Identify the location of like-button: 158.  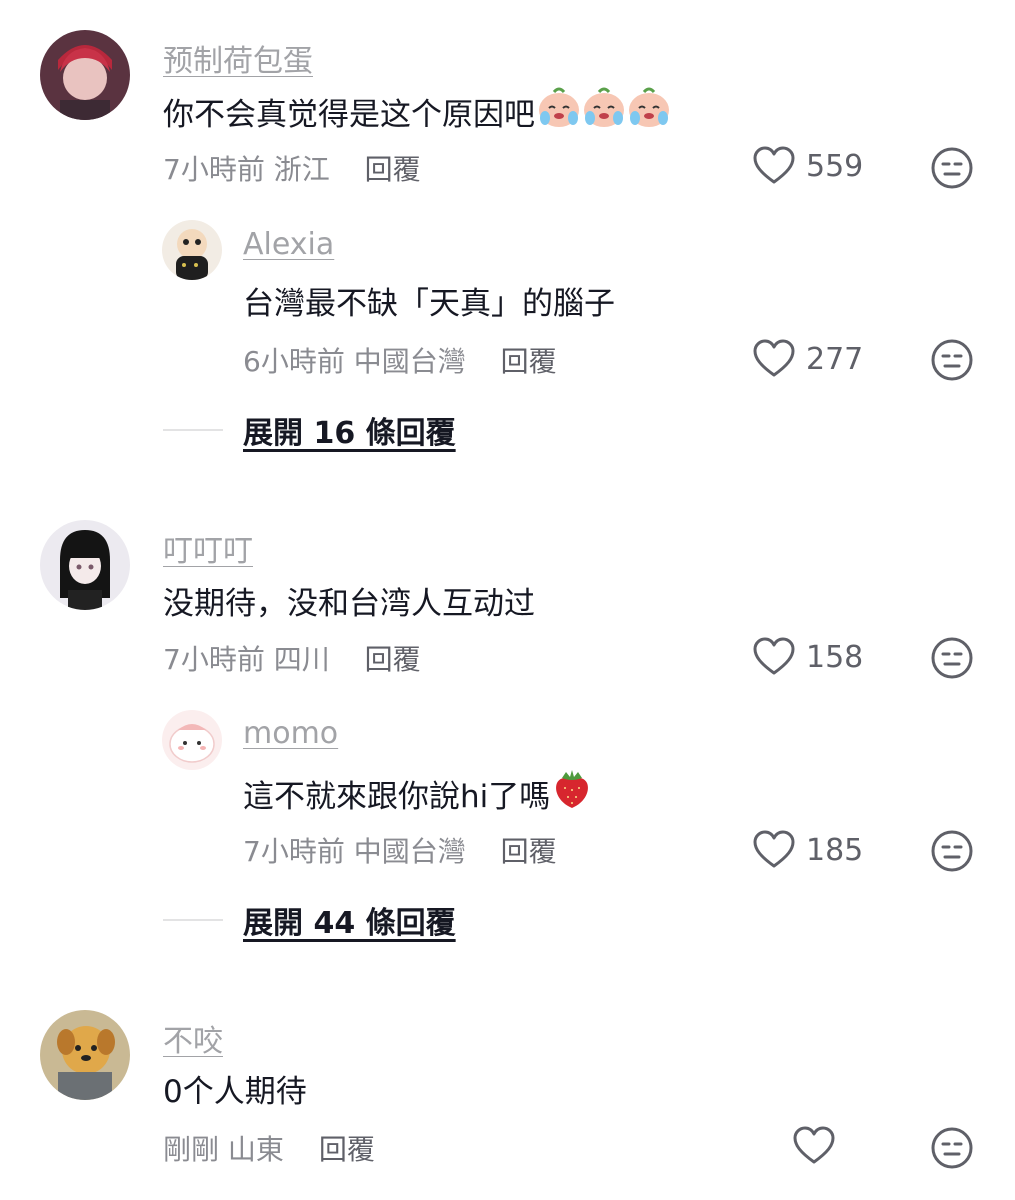
(807, 657).